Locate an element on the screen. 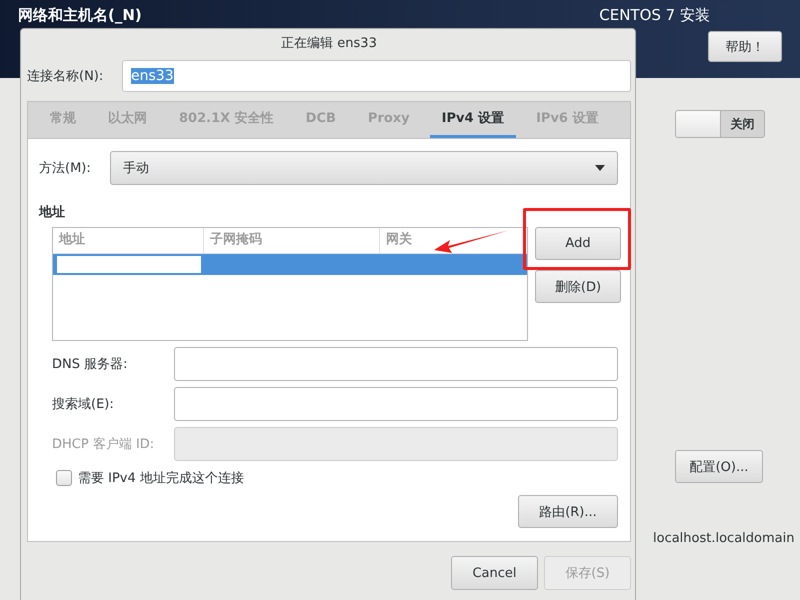 This screenshot has width=800, height=600. field-label: 连接名称(N): is located at coordinates (65, 76).